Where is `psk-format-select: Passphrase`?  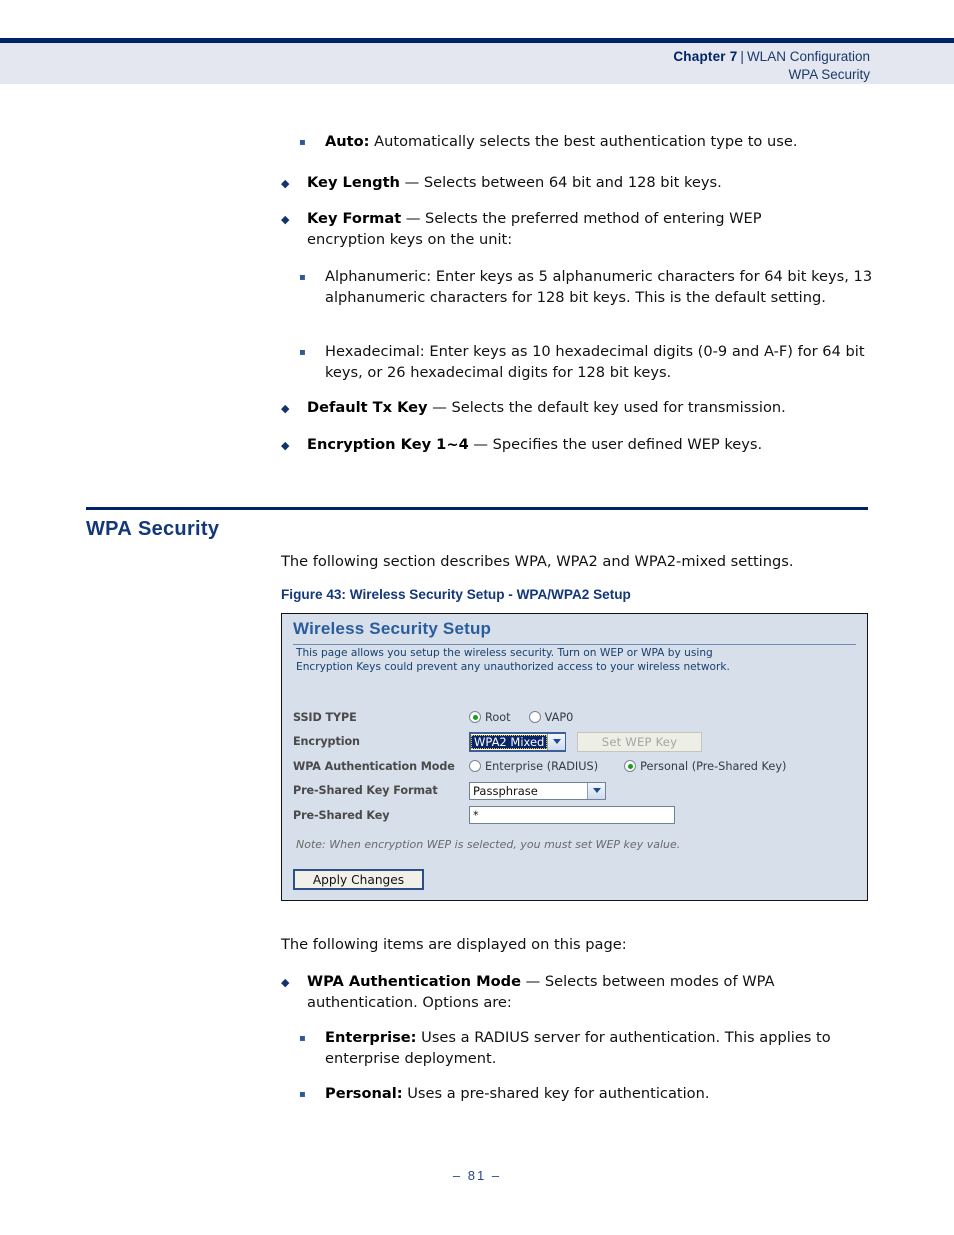
psk-format-select: Passphrase is located at coordinates (537, 790).